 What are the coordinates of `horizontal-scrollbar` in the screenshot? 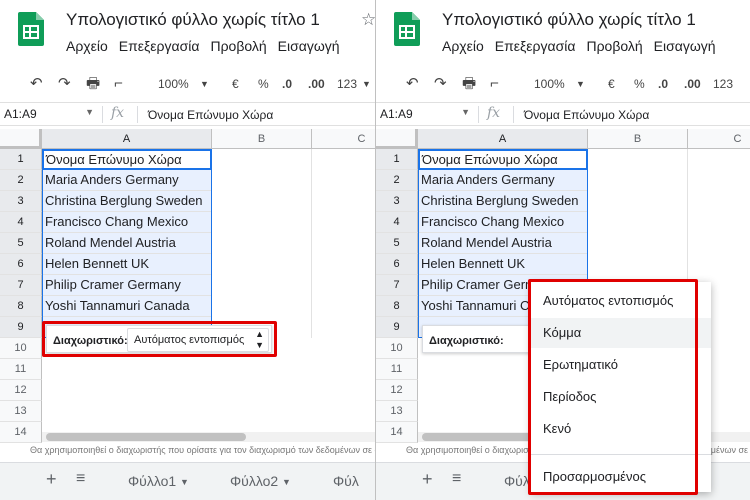 It's located at (208, 437).